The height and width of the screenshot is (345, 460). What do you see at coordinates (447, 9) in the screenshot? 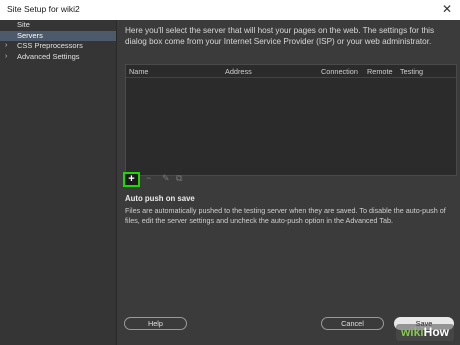
I see `close-icon: ✕` at bounding box center [447, 9].